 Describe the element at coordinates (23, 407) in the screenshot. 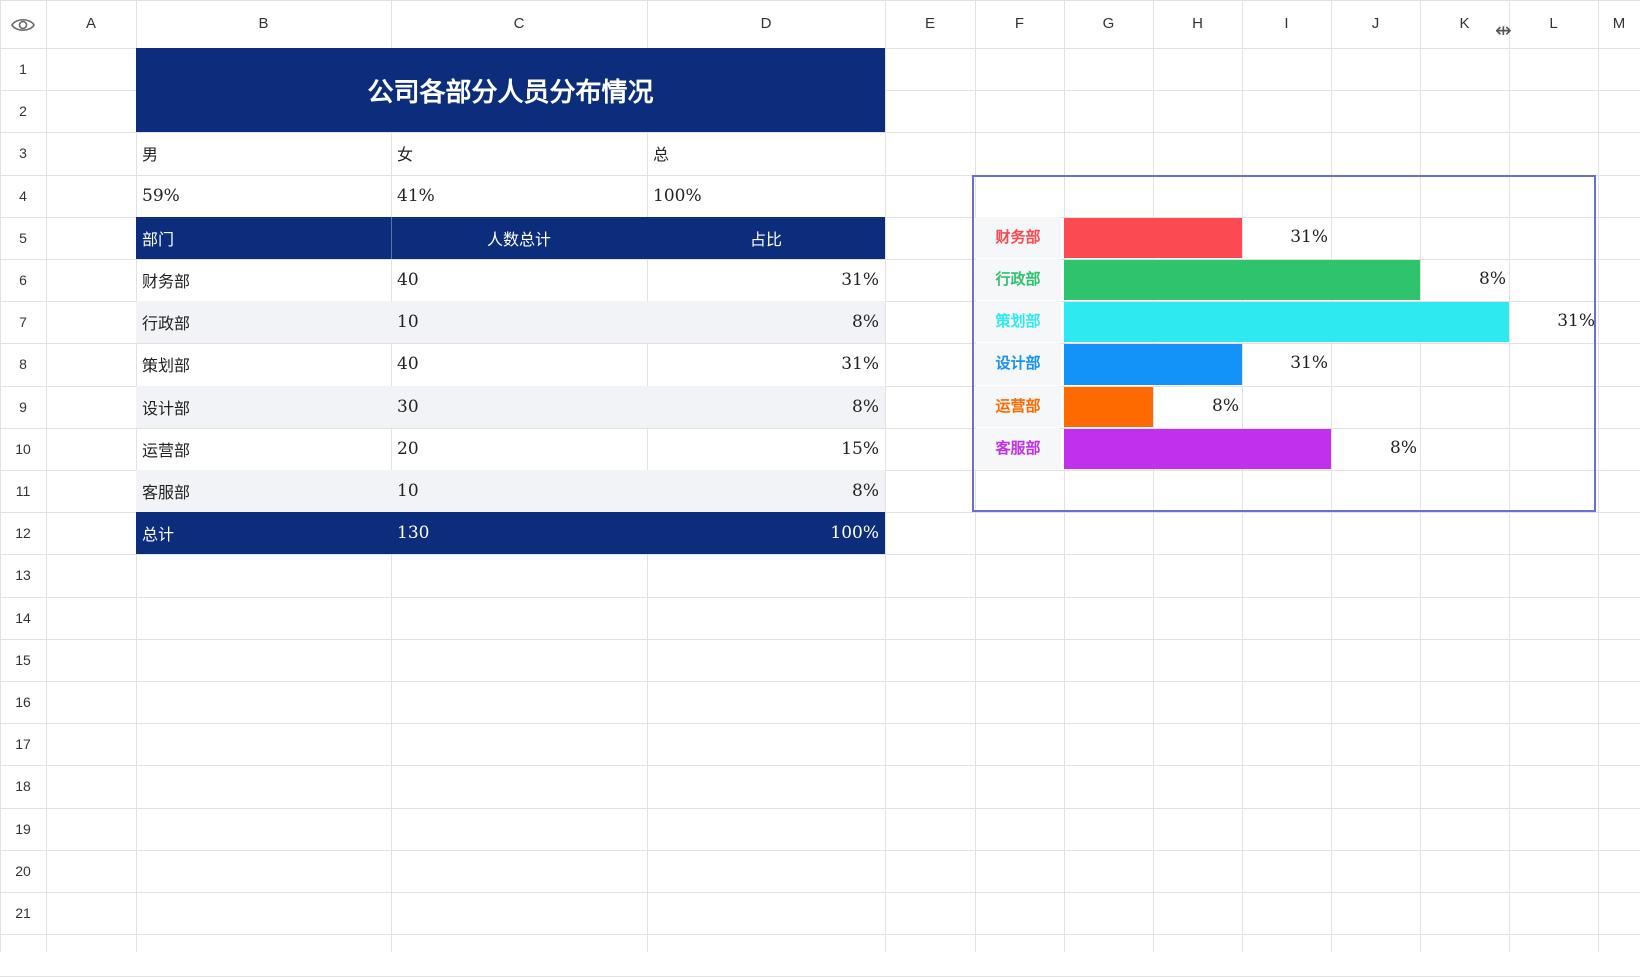

I see `row-header-9: 9` at that location.